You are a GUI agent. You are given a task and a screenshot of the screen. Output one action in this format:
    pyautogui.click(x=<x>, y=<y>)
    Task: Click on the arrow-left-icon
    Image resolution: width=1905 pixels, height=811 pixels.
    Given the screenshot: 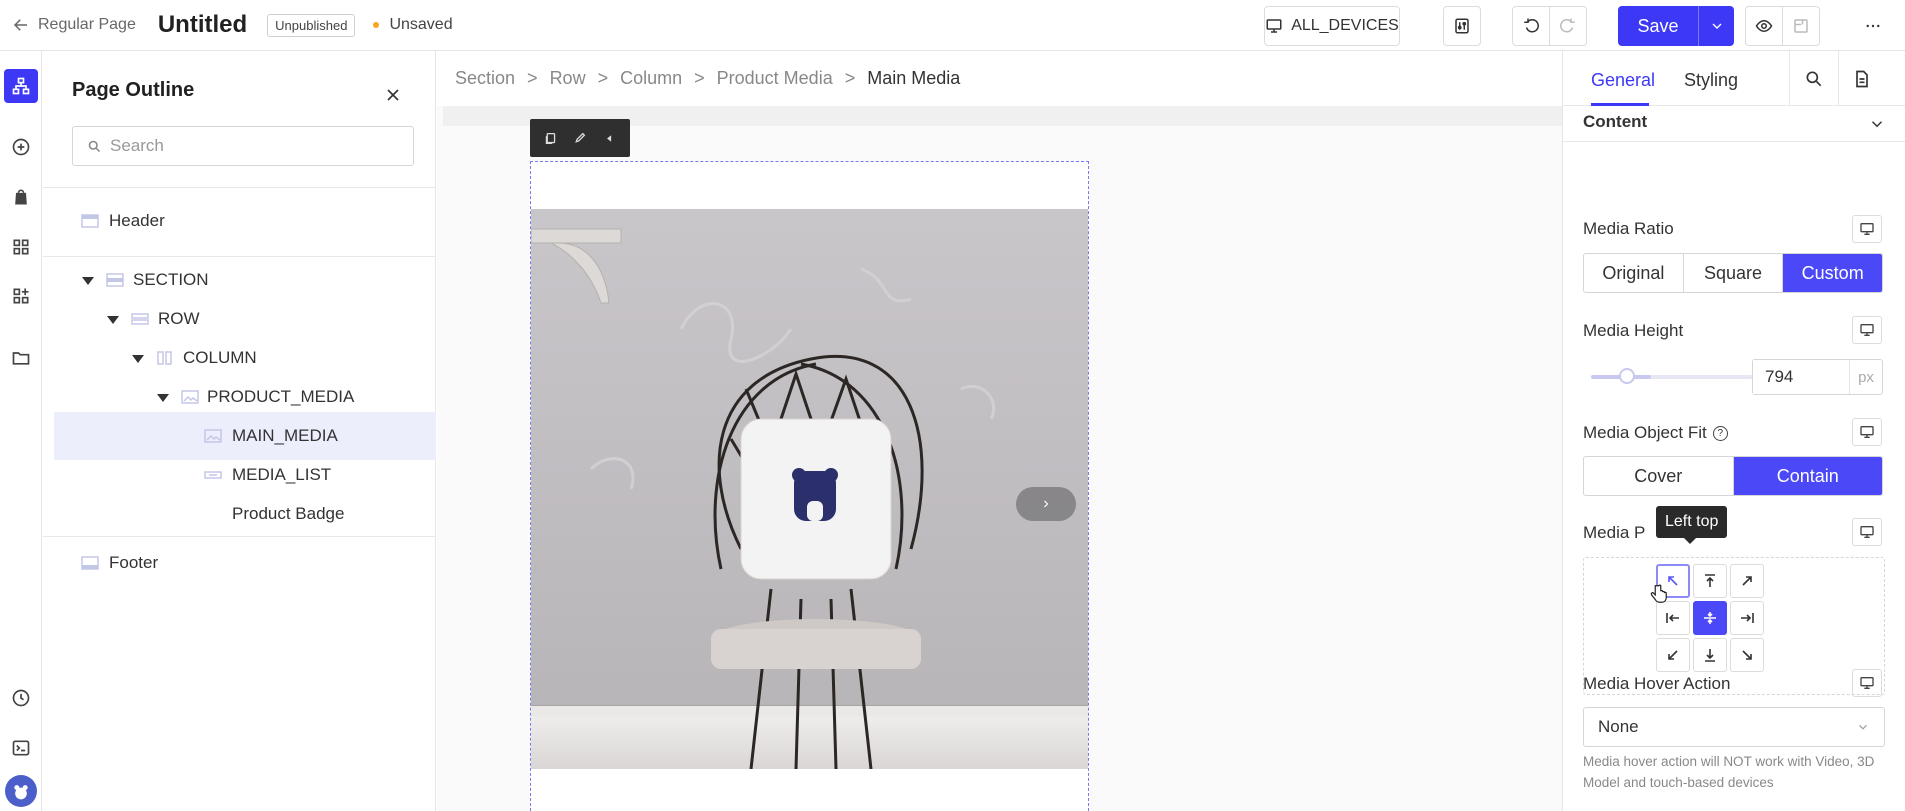 What is the action you would take?
    pyautogui.click(x=20, y=25)
    